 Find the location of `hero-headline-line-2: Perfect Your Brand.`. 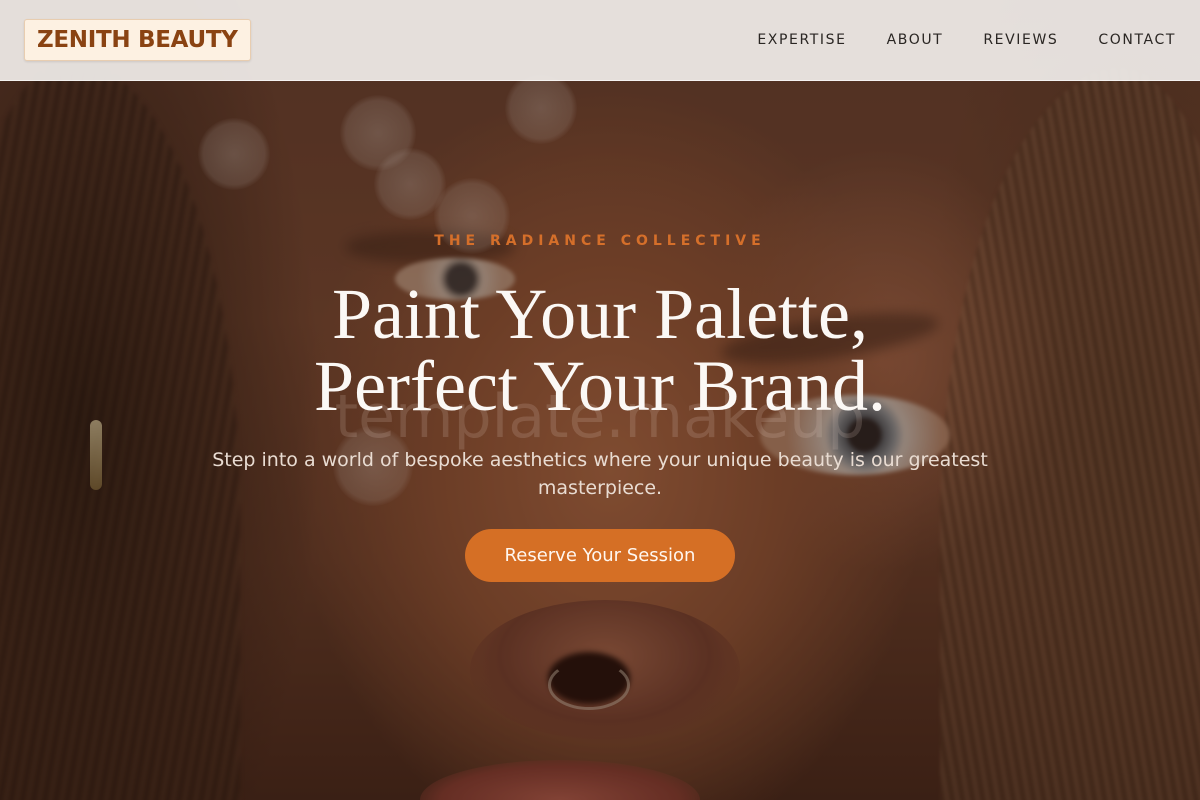

hero-headline-line-2: Perfect Your Brand. is located at coordinates (600, 386).